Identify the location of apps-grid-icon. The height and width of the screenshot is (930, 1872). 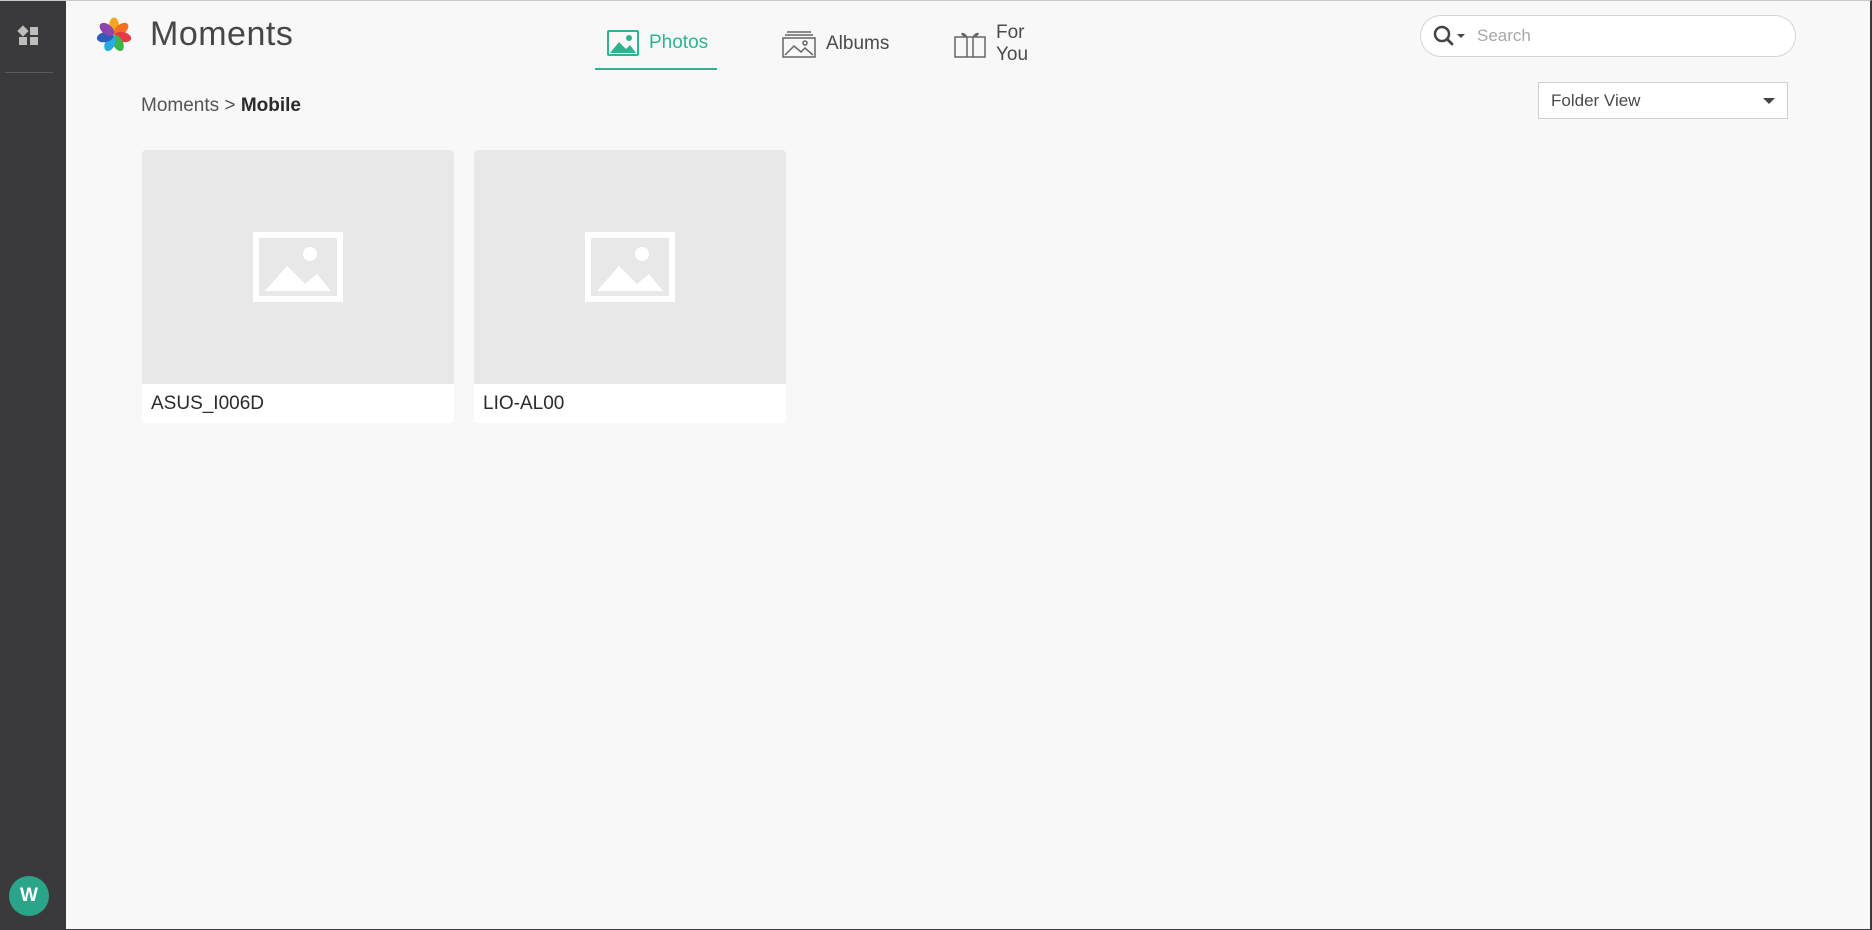
(29, 36).